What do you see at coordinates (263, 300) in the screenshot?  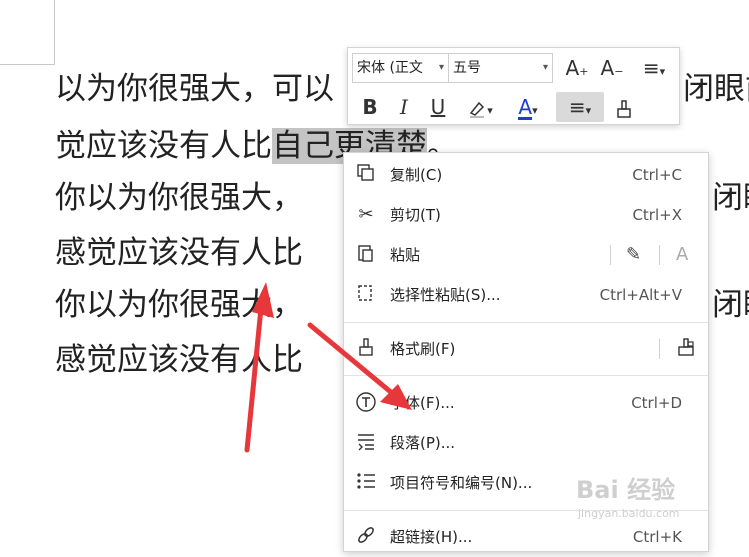 I see `annotation-arrowhead-up` at bounding box center [263, 300].